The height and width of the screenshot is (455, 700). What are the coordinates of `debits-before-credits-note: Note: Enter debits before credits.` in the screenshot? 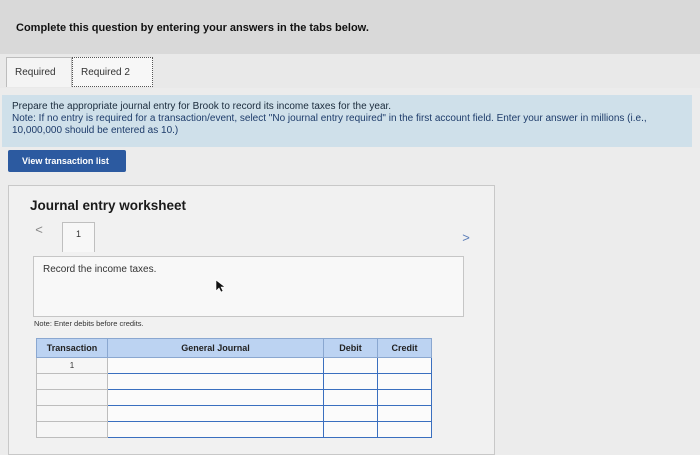 It's located at (89, 323).